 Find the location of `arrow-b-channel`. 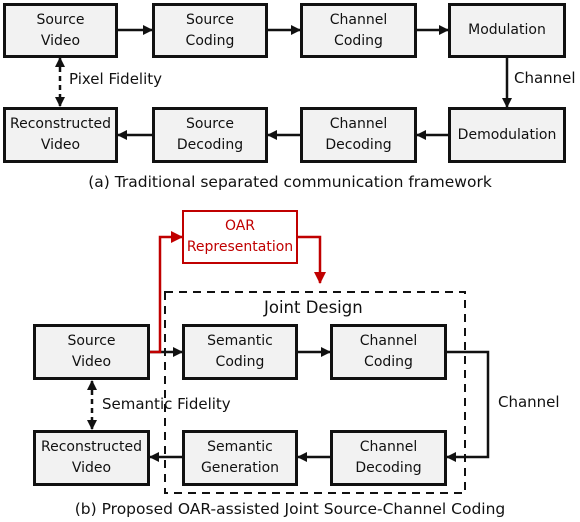

arrow-b-channel is located at coordinates (468, 406).